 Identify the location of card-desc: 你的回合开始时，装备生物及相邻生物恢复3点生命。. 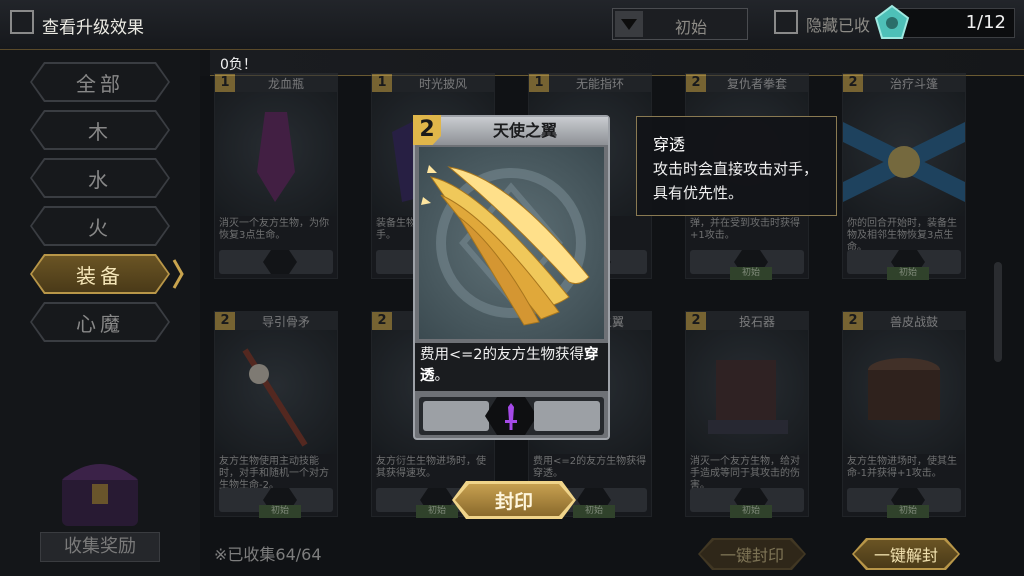
(902, 235).